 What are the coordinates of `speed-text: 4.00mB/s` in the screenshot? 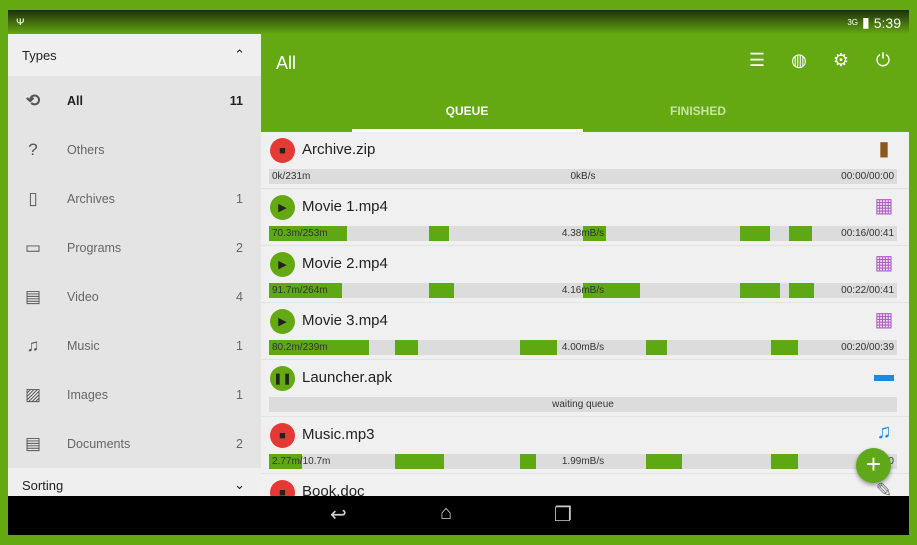 It's located at (583, 347).